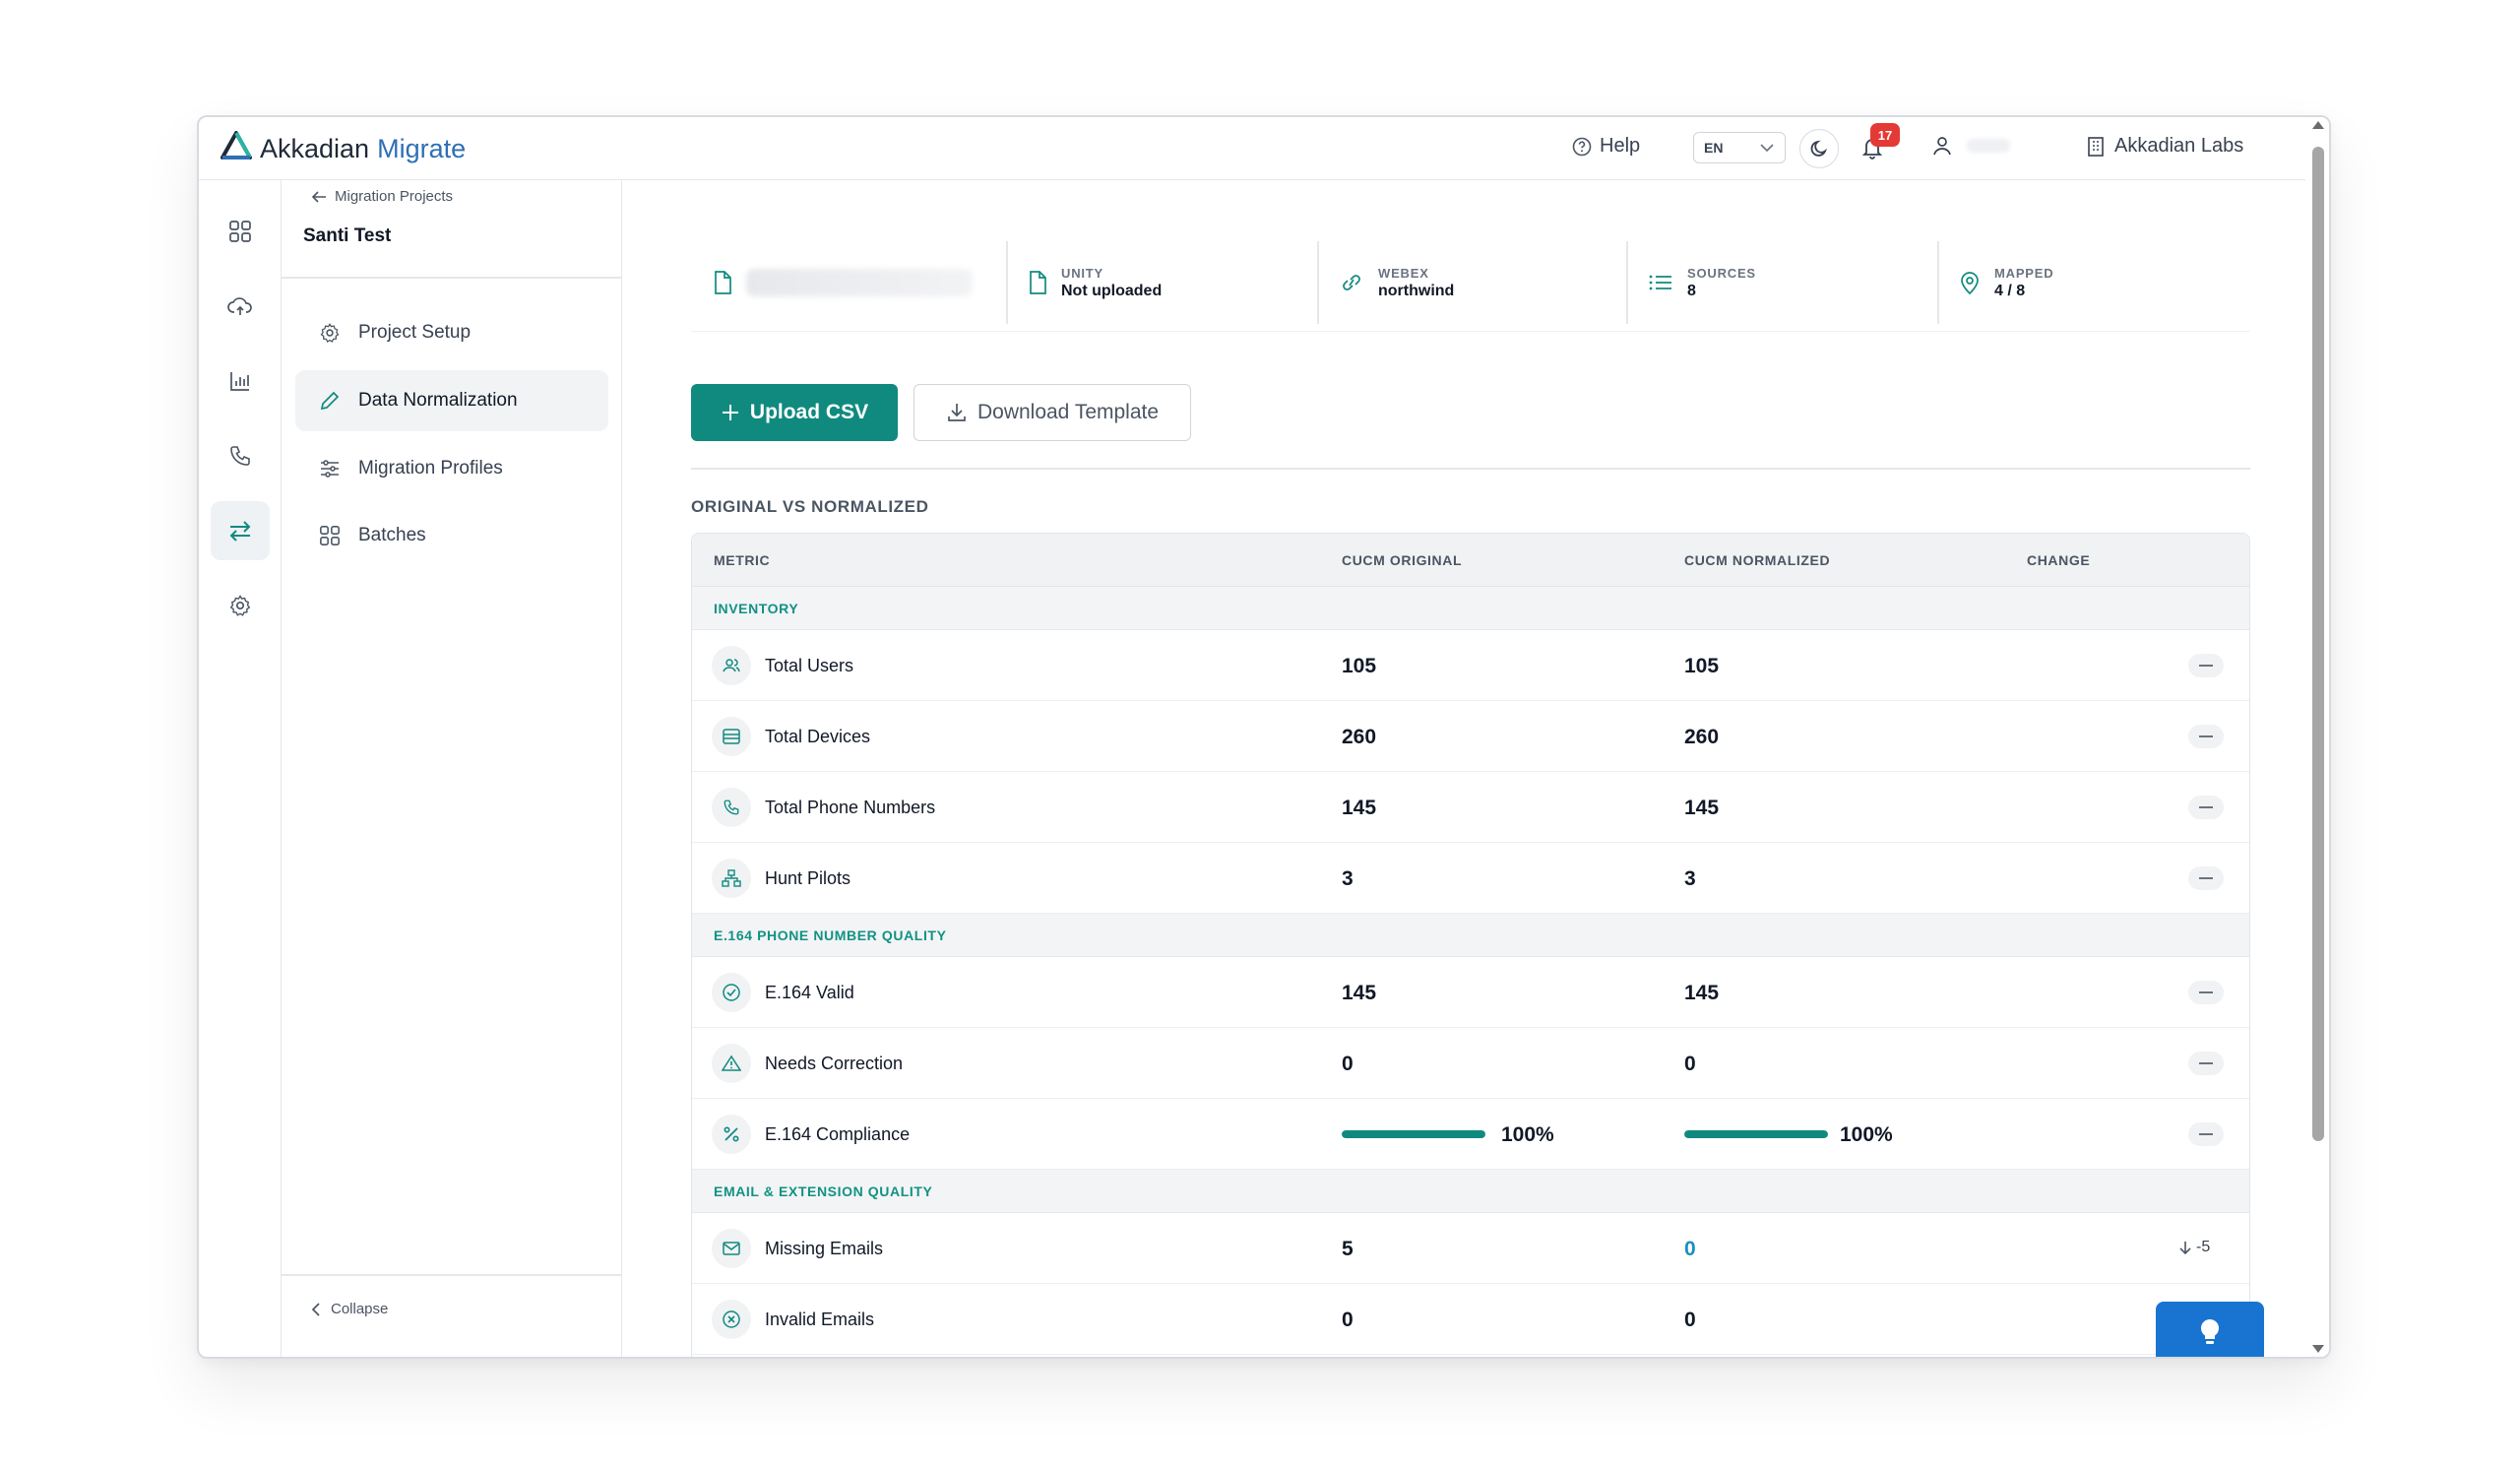  I want to click on product-name: Migrate, so click(422, 148).